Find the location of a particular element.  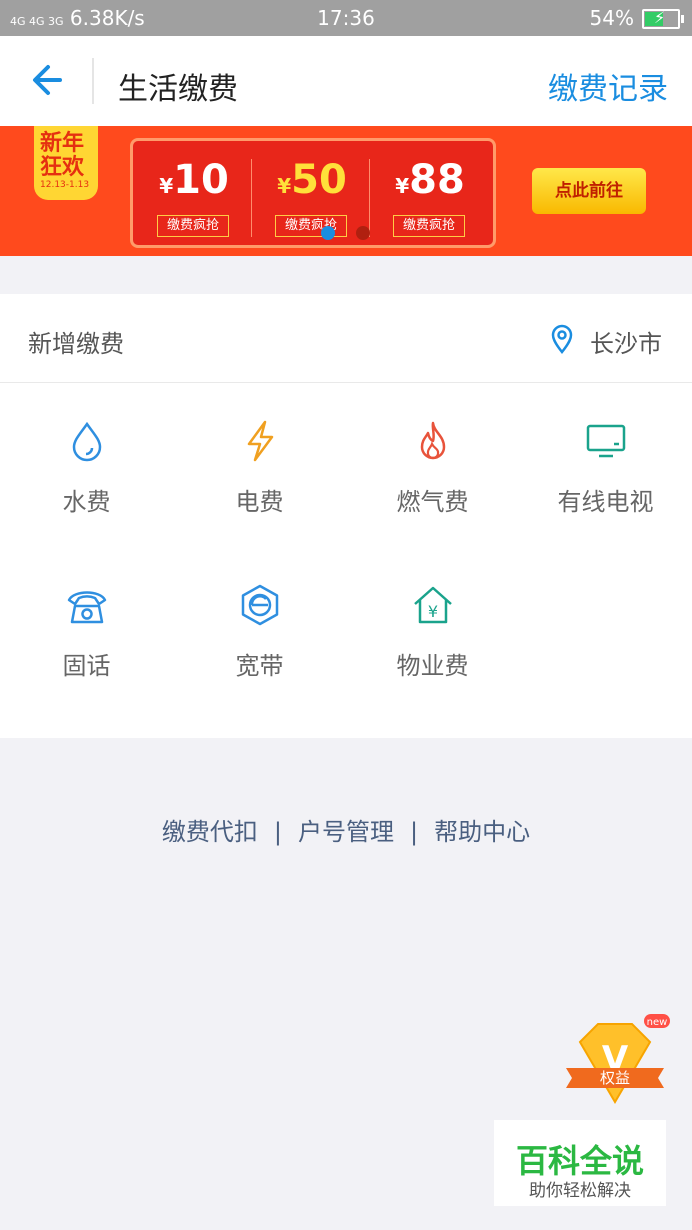

svg-text: new is located at coordinates (657, 1022).